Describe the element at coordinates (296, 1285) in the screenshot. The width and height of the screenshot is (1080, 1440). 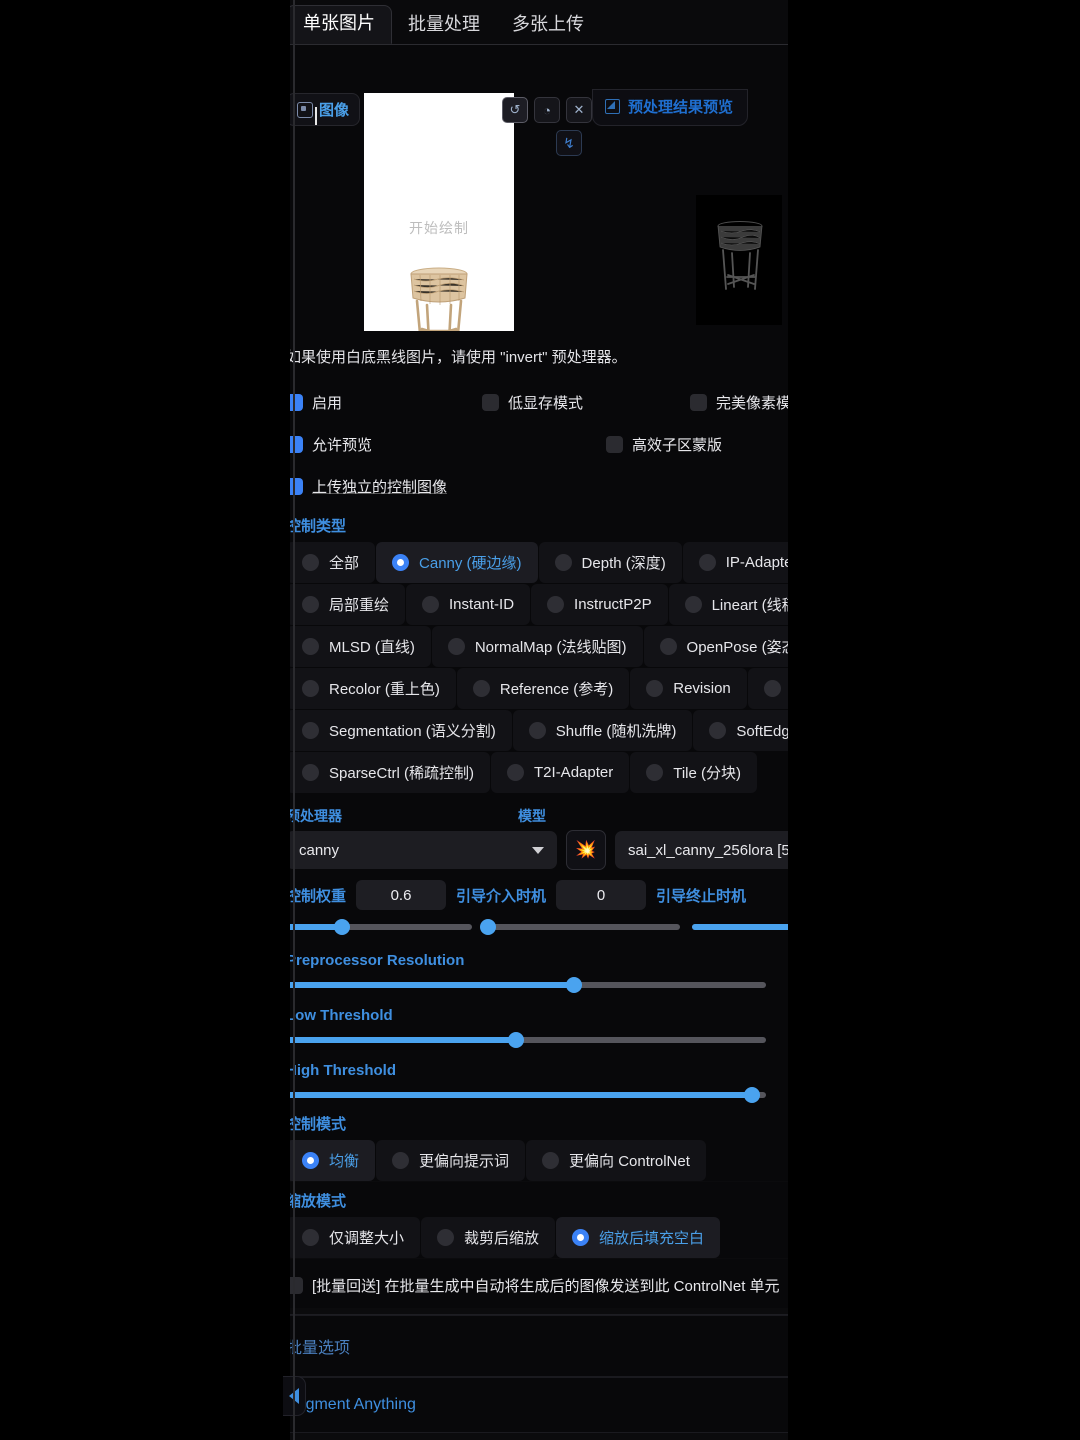
I see `batch-loopback-box` at that location.